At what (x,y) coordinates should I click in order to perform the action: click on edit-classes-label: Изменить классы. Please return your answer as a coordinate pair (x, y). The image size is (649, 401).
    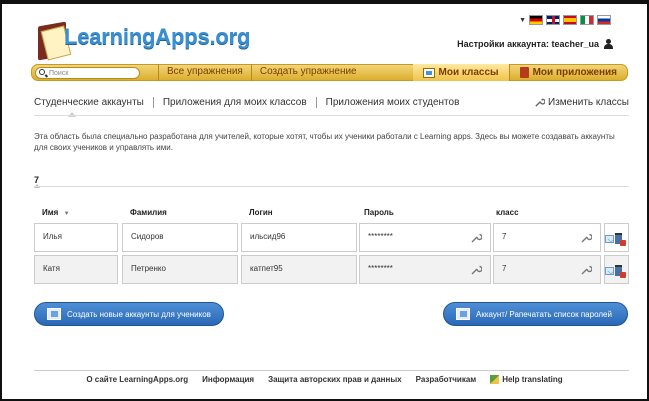
    Looking at the image, I should click on (588, 102).